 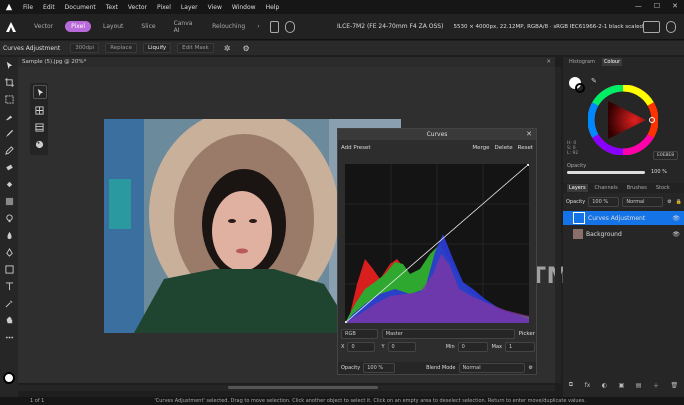 What do you see at coordinates (113, 26) in the screenshot?
I see `persona-layout: Layout` at bounding box center [113, 26].